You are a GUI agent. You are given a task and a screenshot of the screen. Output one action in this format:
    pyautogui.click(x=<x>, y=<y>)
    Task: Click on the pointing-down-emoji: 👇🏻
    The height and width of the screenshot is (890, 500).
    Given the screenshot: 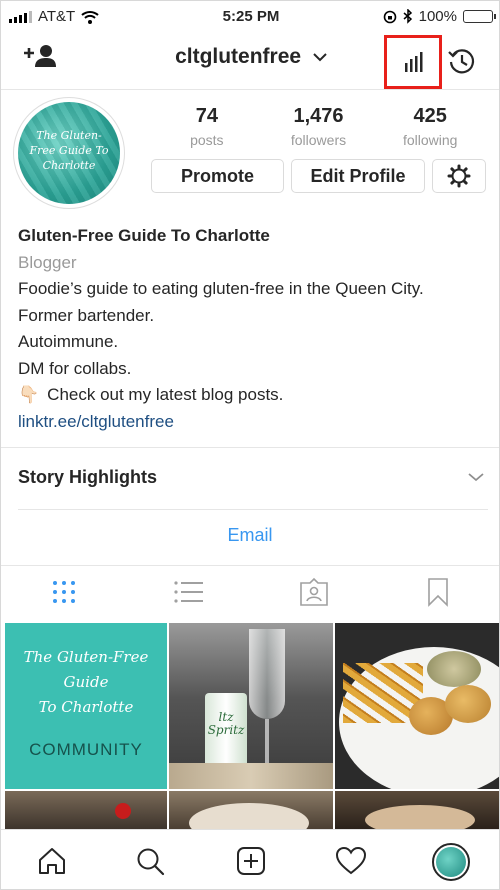 What is the action you would take?
    pyautogui.click(x=29, y=394)
    